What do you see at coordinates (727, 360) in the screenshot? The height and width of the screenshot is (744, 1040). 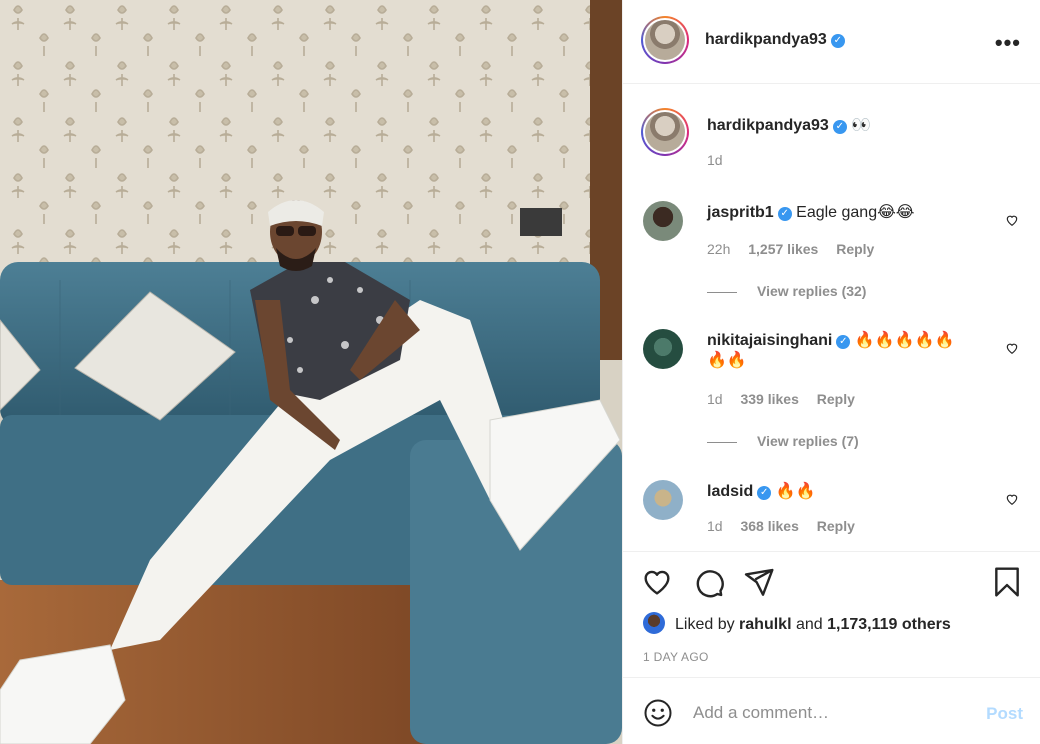 I see `comment-content-line2: 🔥🔥` at bounding box center [727, 360].